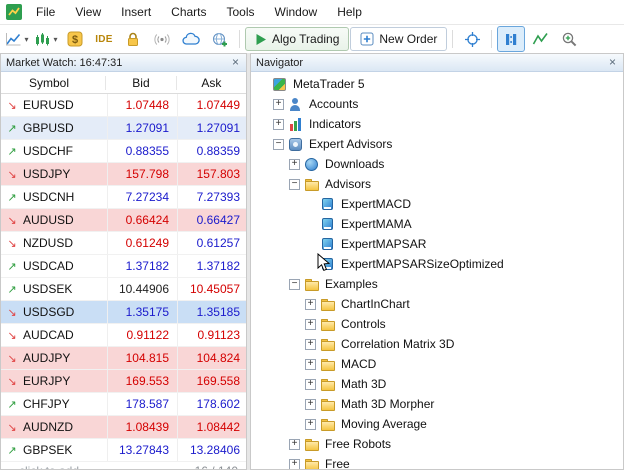  I want to click on zoom-in-button, so click(569, 39).